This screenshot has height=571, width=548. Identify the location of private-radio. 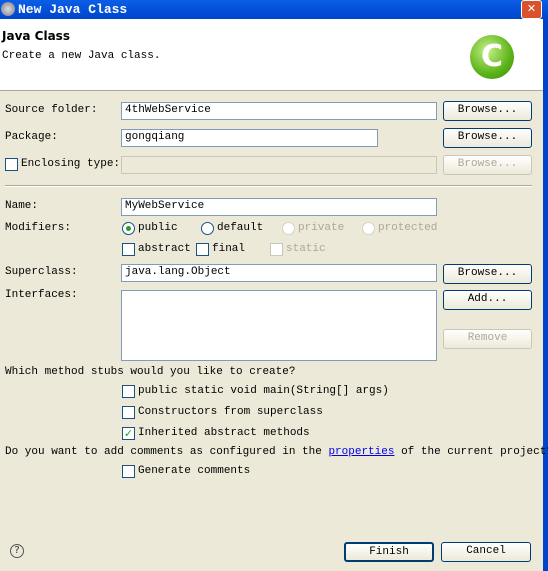
(288, 228).